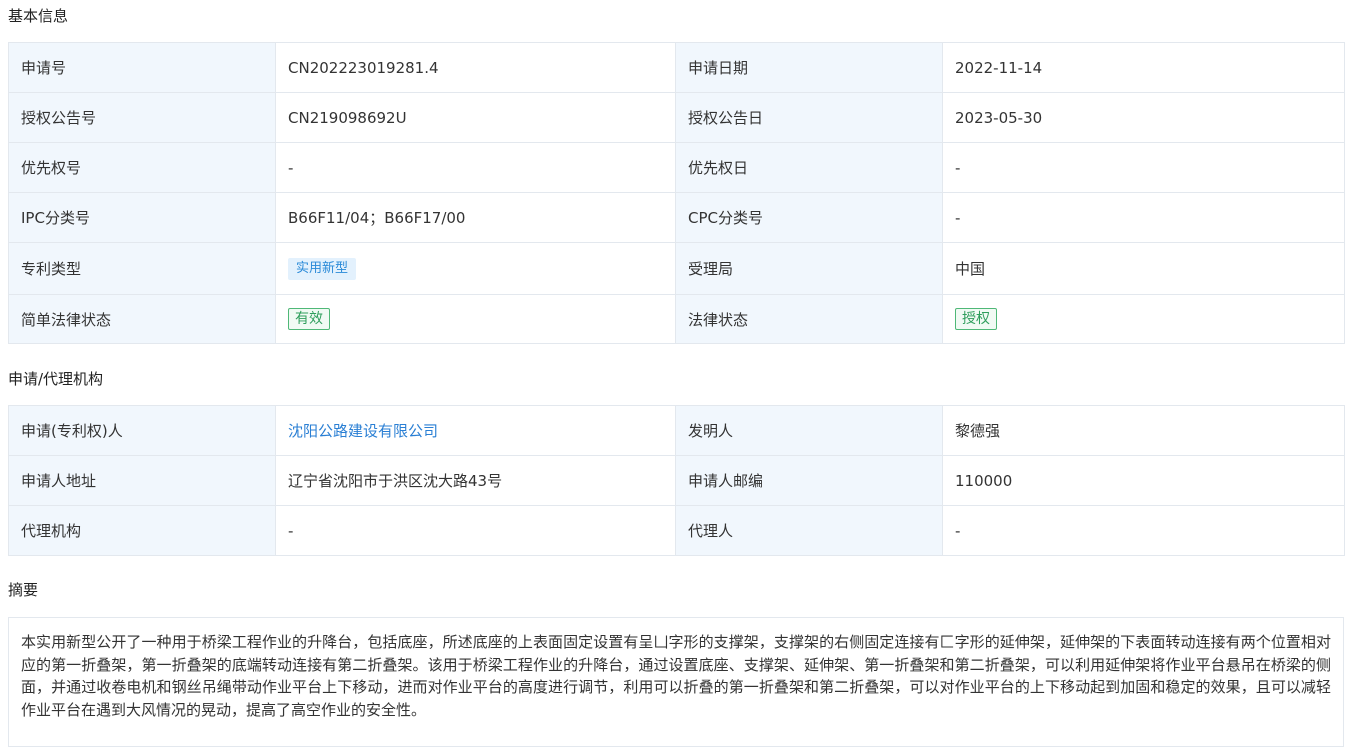  Describe the element at coordinates (475, 430) in the screenshot. I see `applicant-cell: 沈阳公路建设有限公司` at that location.